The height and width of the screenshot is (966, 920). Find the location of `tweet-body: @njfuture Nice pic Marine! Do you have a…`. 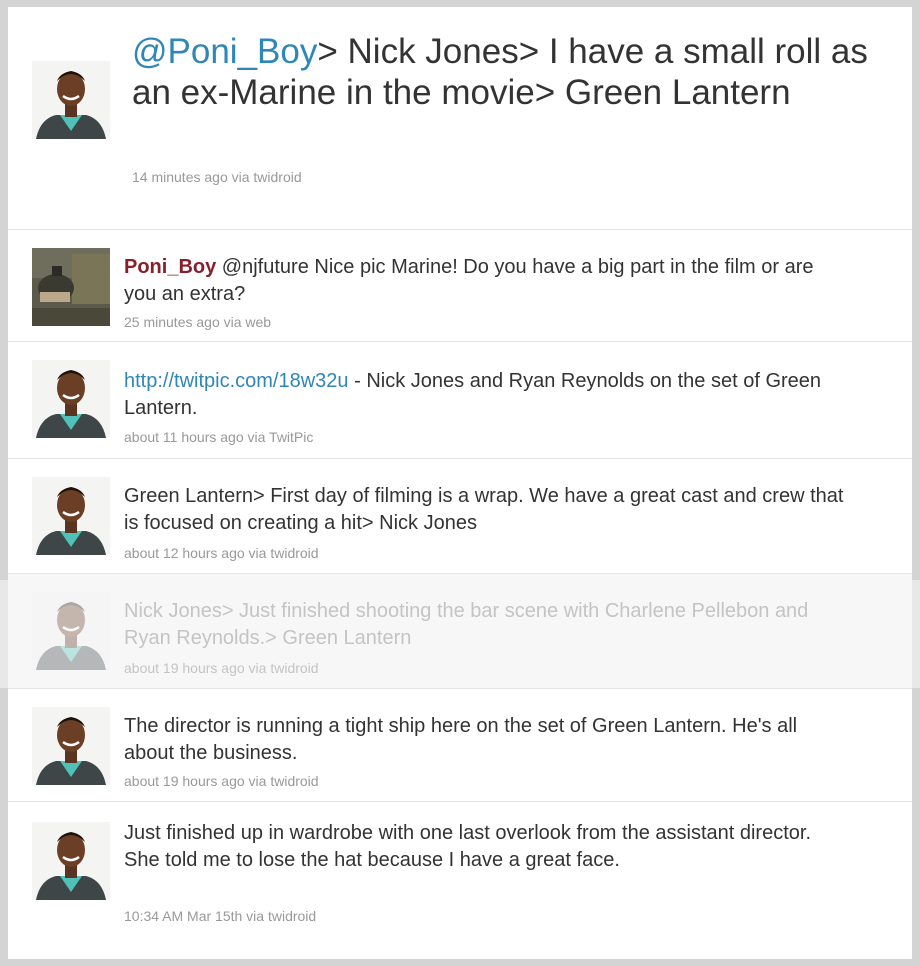

tweet-body: @njfuture Nice pic Marine! Do you have a… is located at coordinates (469, 280).